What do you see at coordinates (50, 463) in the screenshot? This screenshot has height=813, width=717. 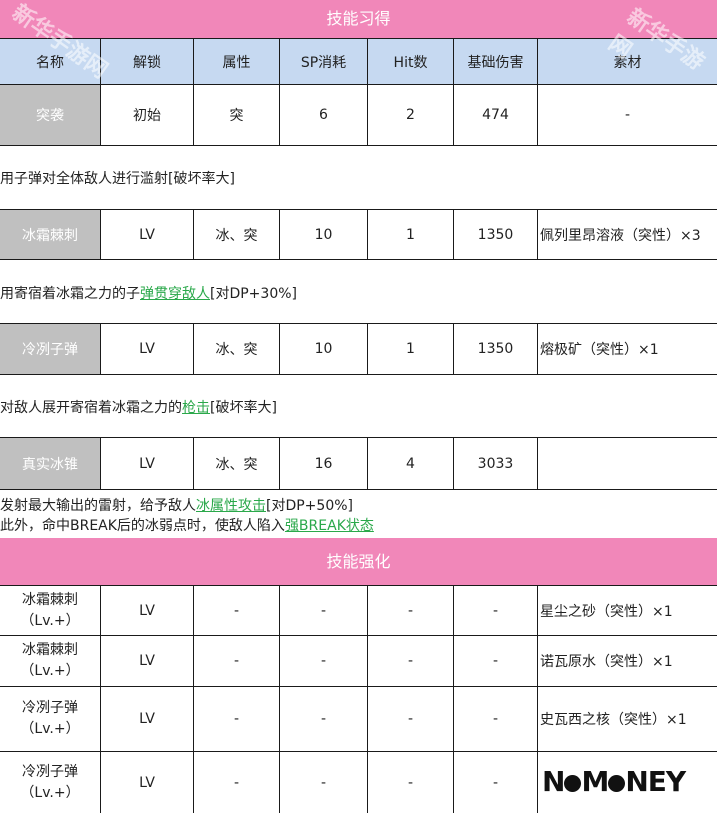 I see `skill-name: 真实冰锥` at bounding box center [50, 463].